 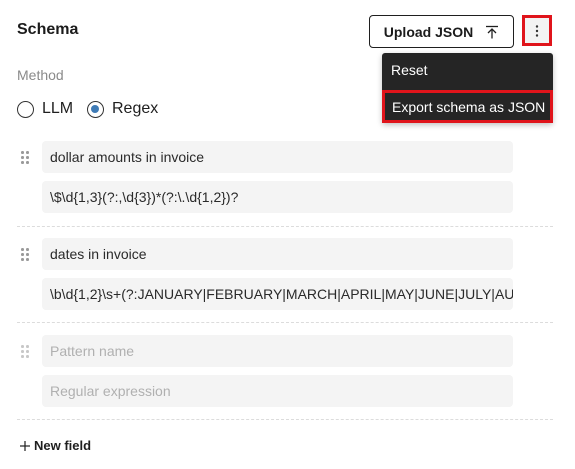 What do you see at coordinates (277, 157) in the screenshot?
I see `pattern-name-input: dollar amounts in invoice` at bounding box center [277, 157].